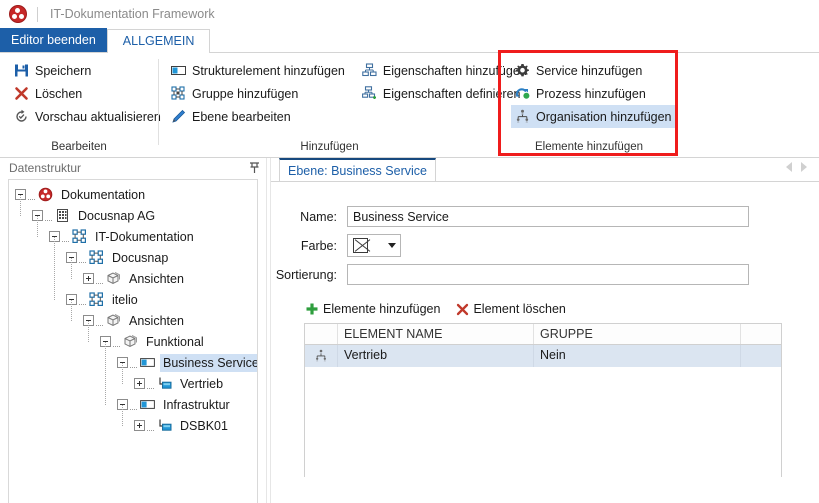 This screenshot has width=819, height=503. What do you see at coordinates (125, 299) in the screenshot?
I see `tree-item-label: itelio` at bounding box center [125, 299].